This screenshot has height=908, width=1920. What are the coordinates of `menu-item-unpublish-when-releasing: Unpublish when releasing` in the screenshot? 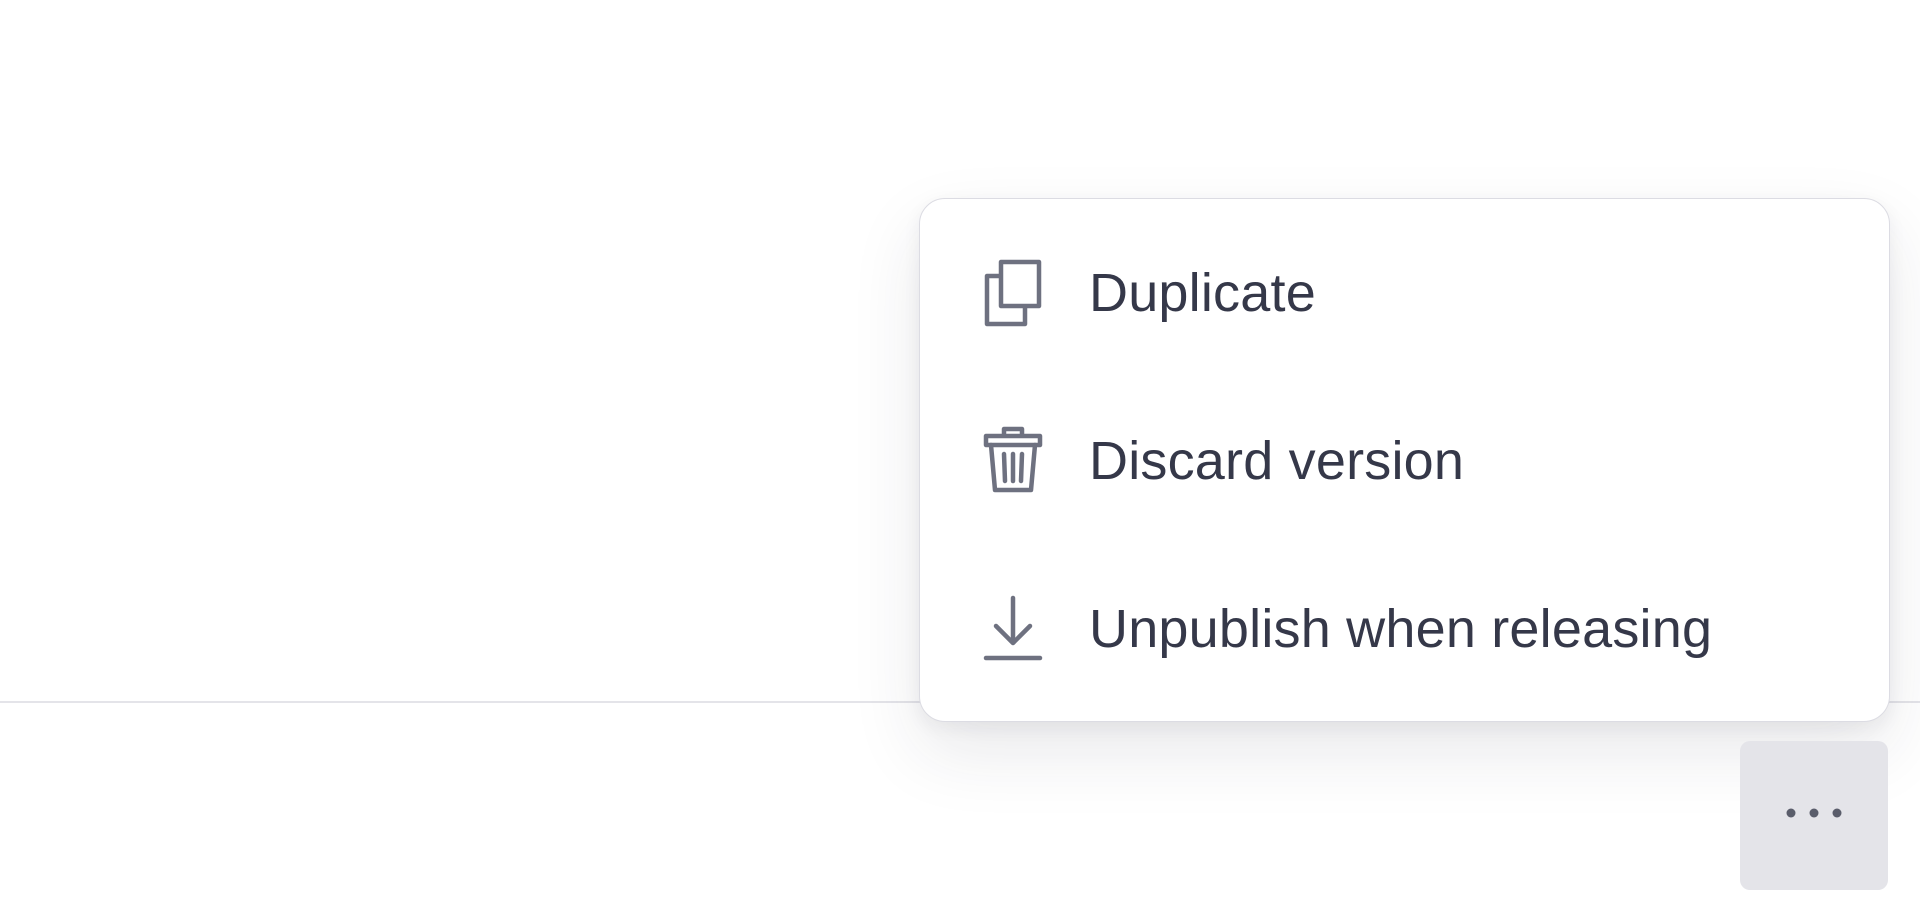 It's located at (1404, 629).